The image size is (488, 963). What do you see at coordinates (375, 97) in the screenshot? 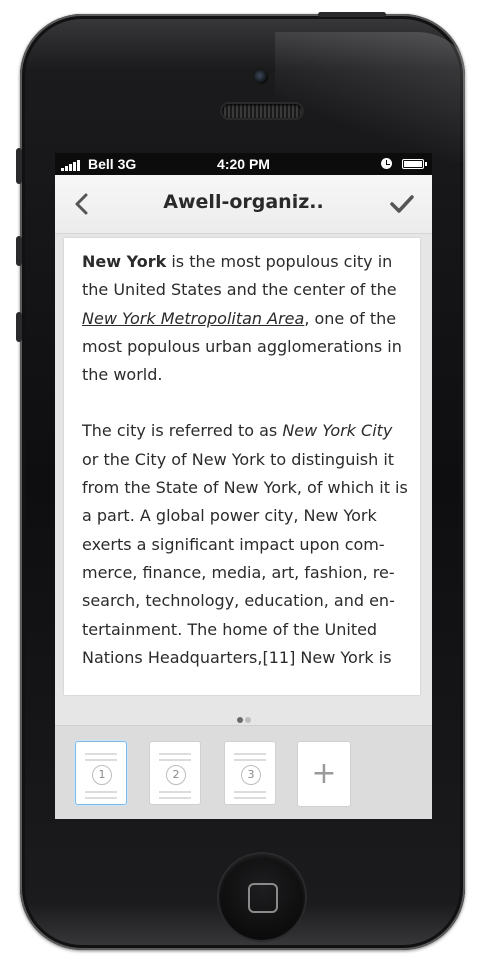
I see `glass-glare` at bounding box center [375, 97].